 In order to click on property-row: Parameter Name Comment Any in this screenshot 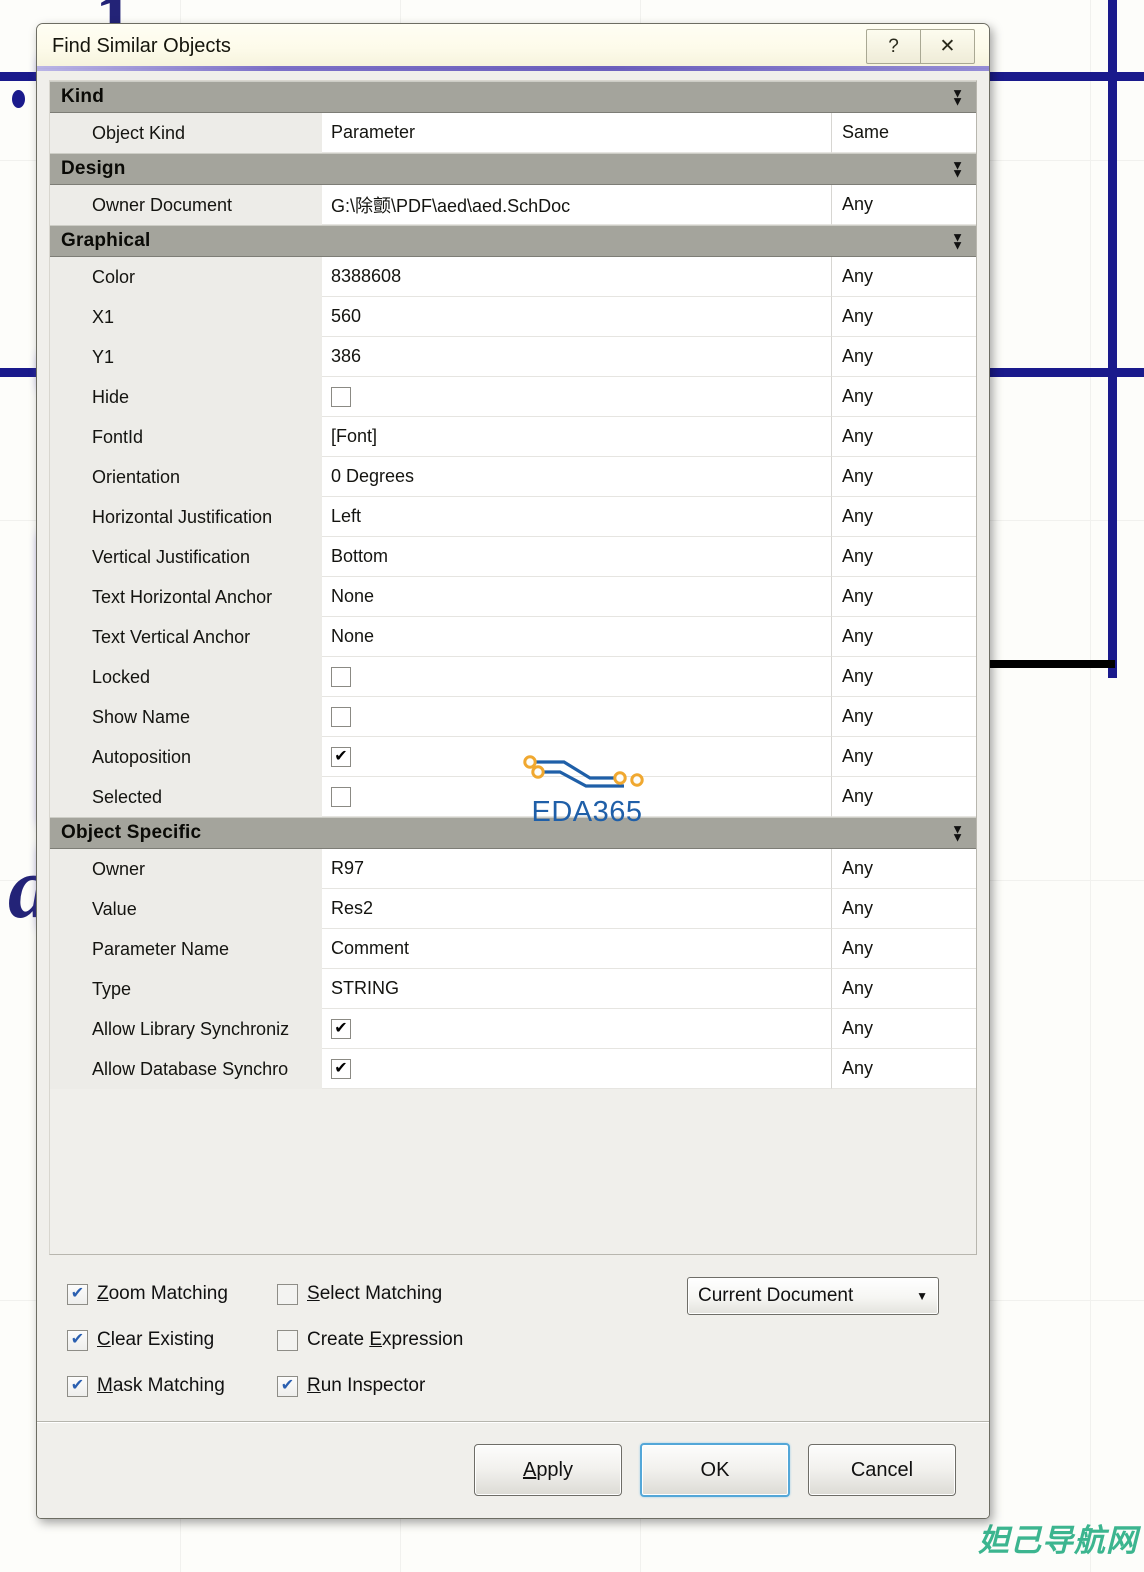, I will do `click(513, 949)`.